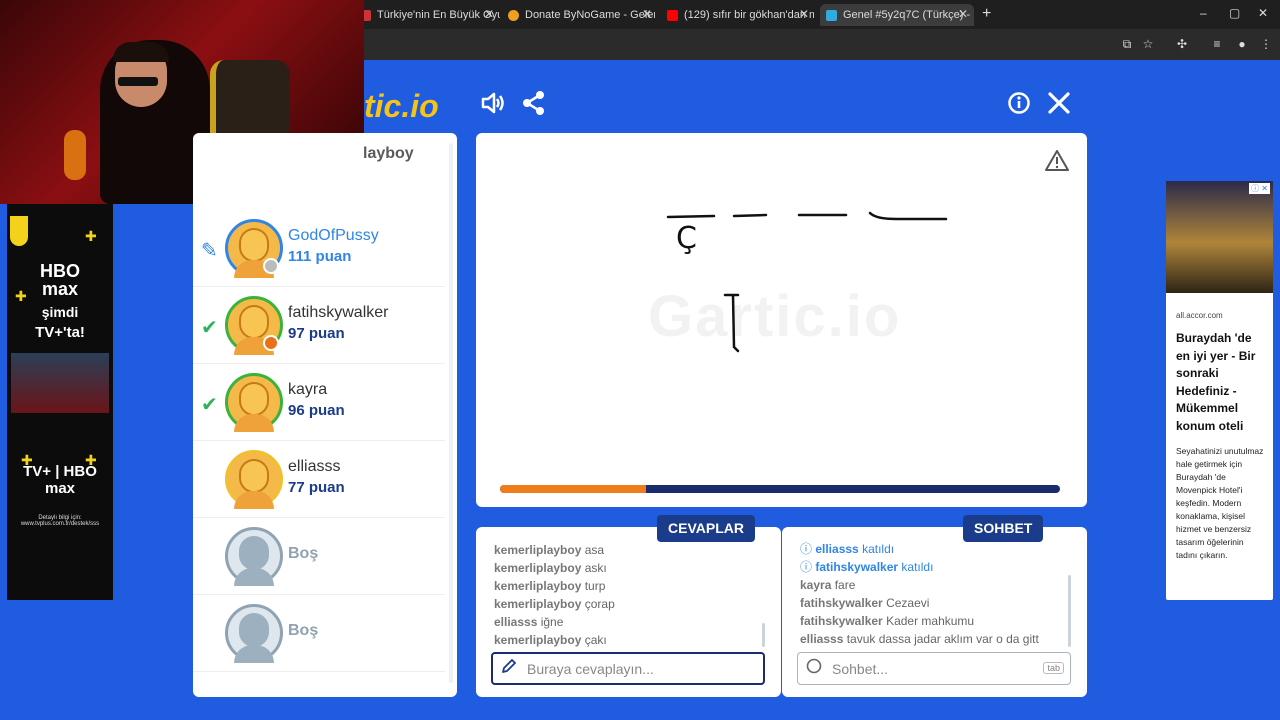 Image resolution: width=1280 pixels, height=720 pixels. I want to click on player-row: ✔ kayra 96 puan, so click(319, 402).